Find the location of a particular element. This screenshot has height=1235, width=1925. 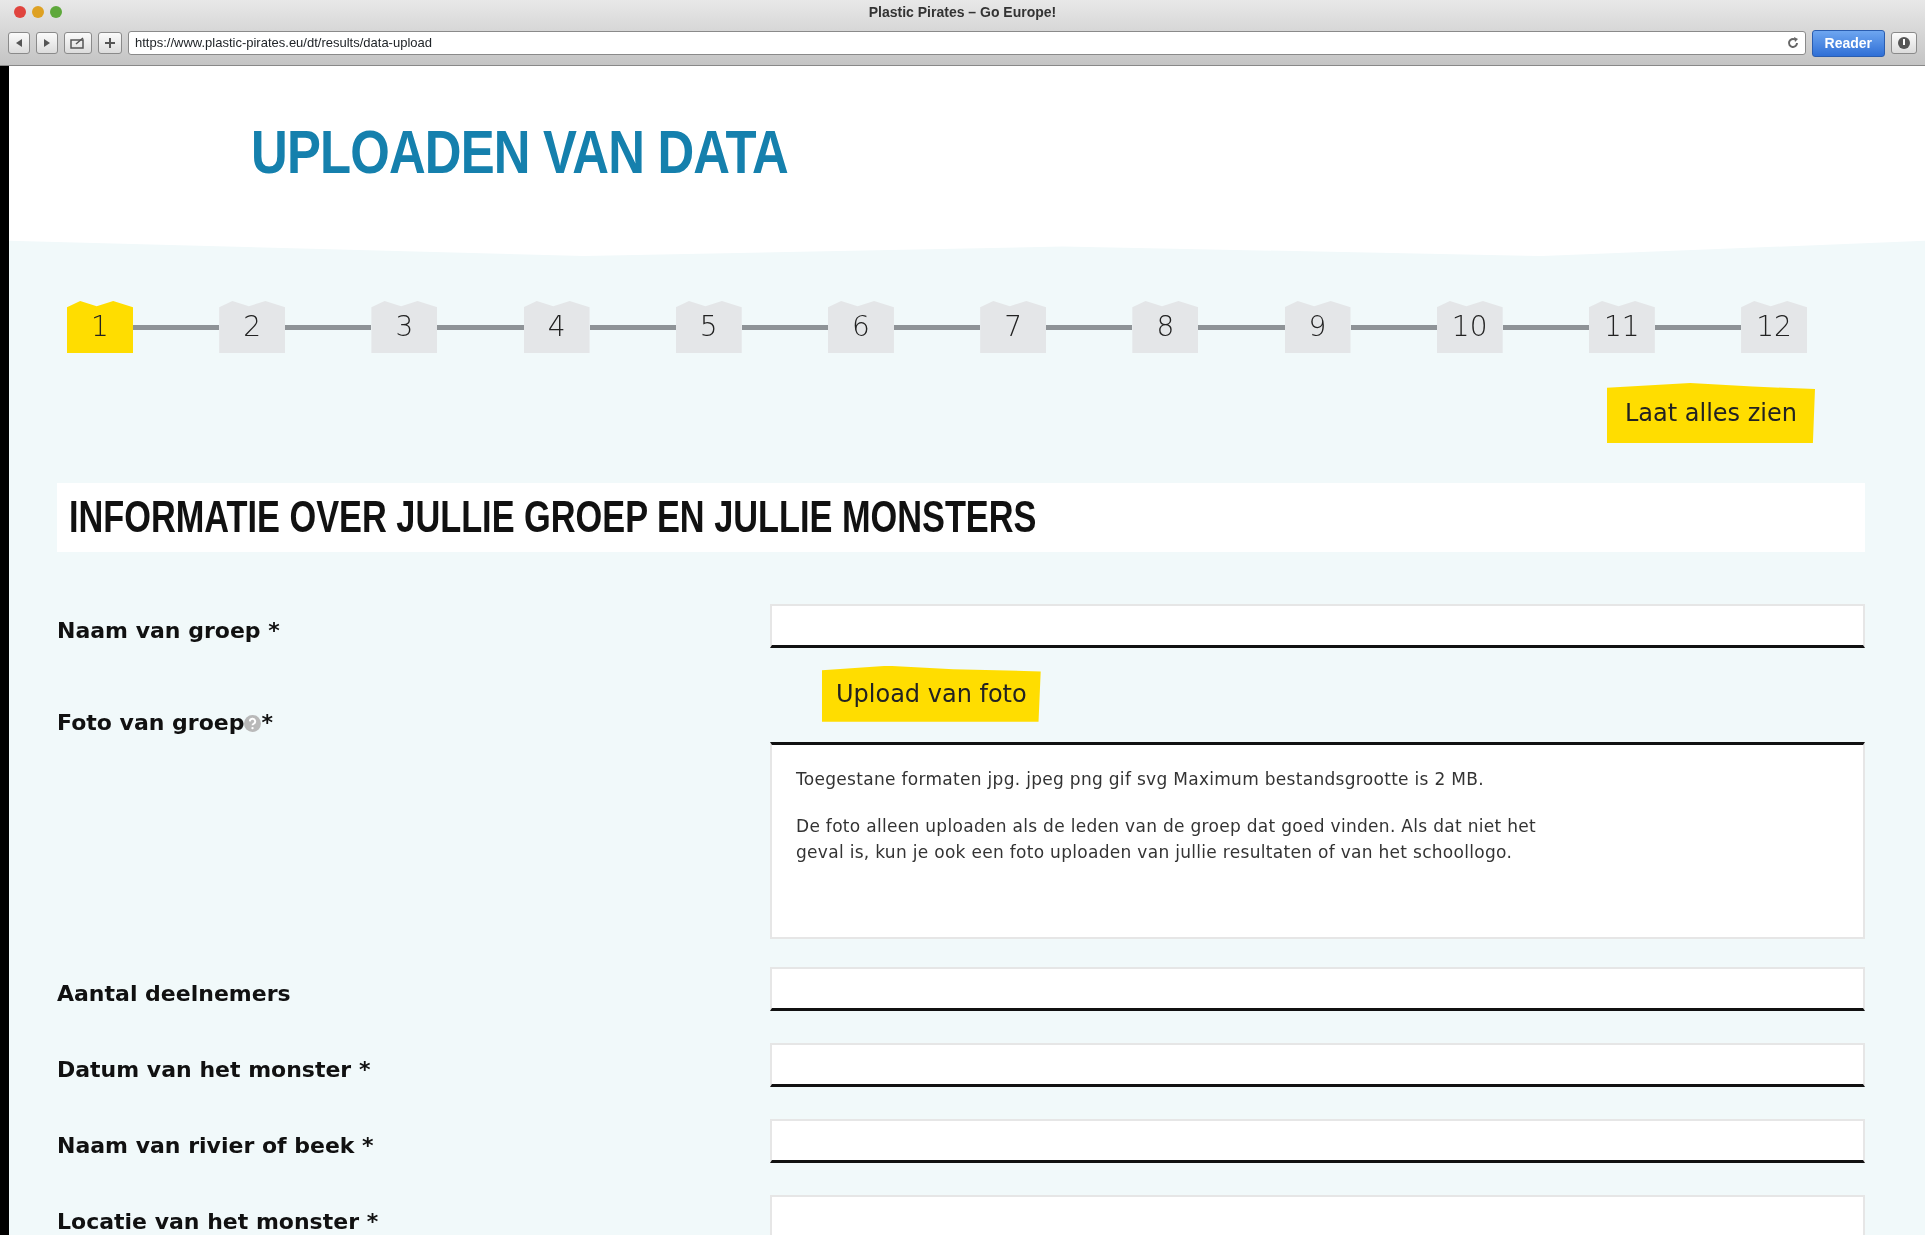

forward-button is located at coordinates (47, 43).